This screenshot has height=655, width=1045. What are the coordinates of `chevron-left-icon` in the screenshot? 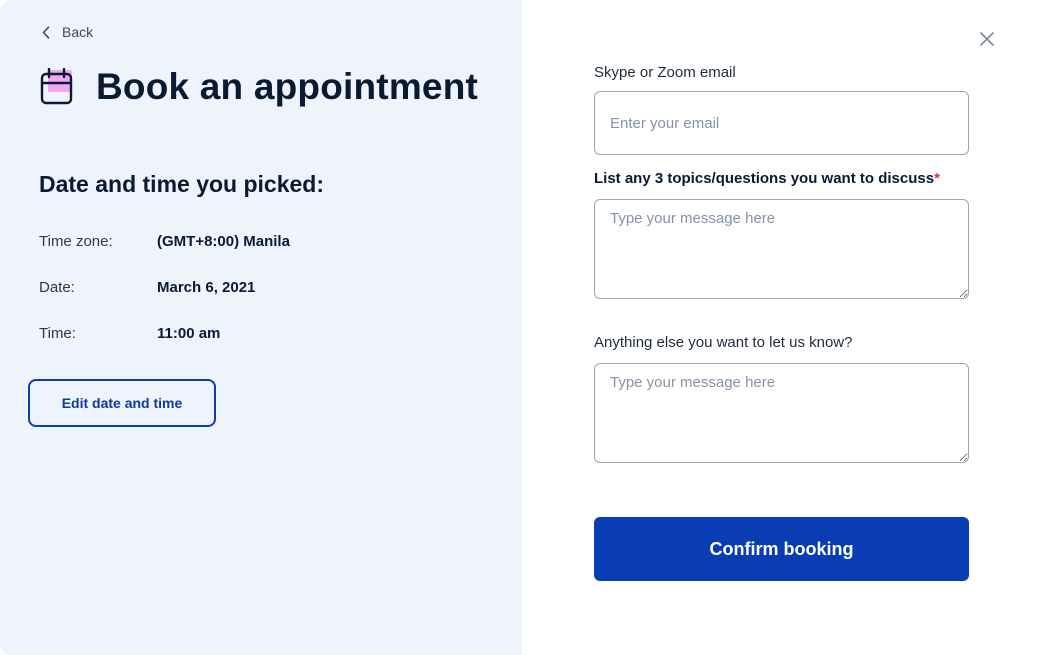 It's located at (46, 32).